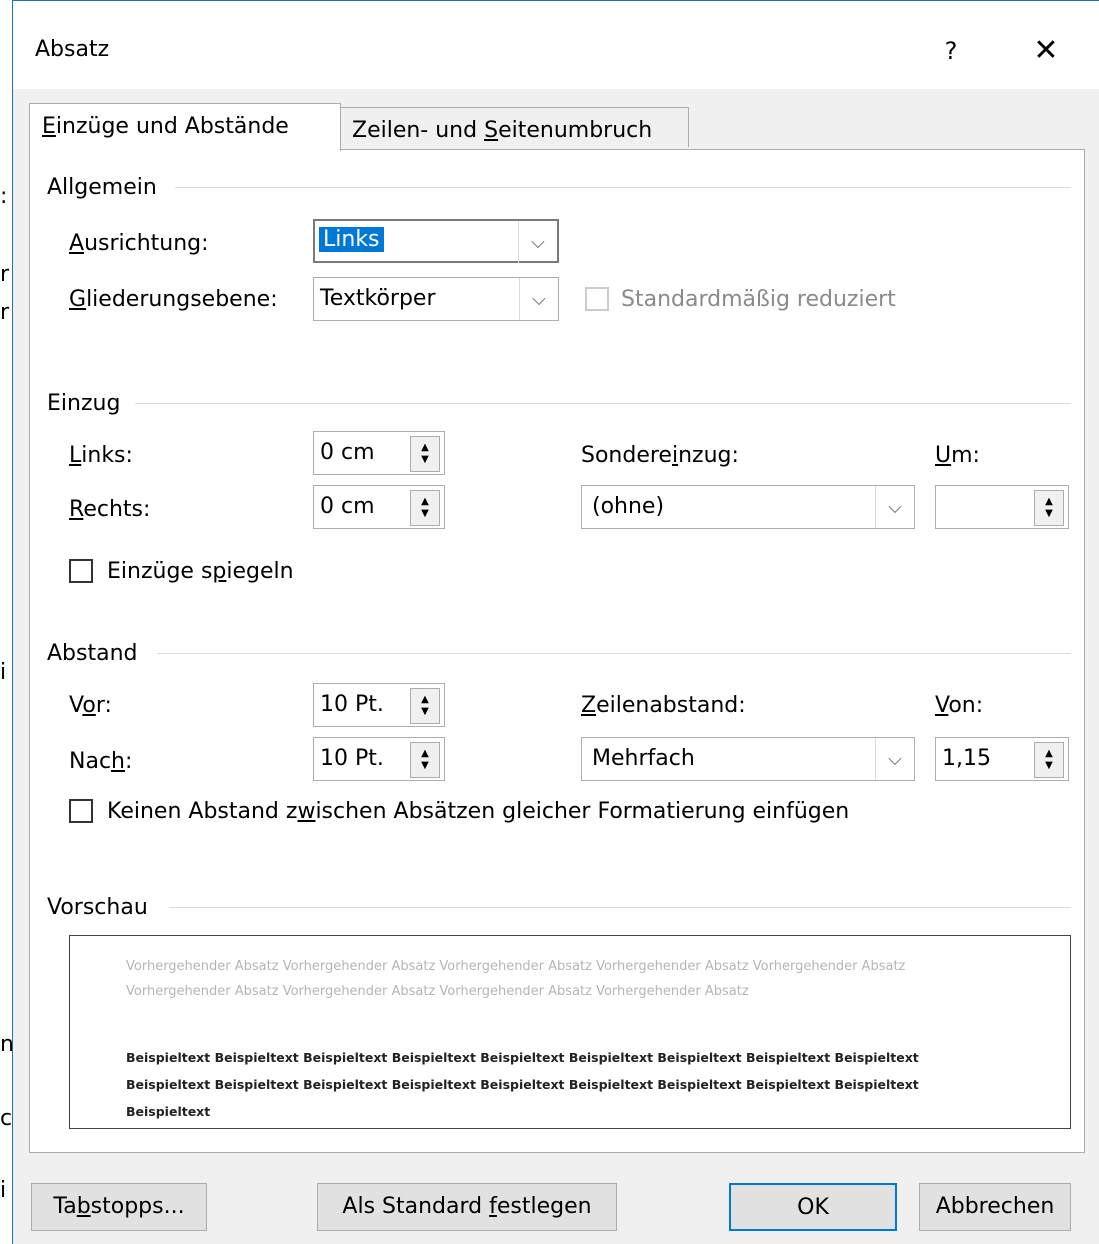 This screenshot has height=1244, width=1099. What do you see at coordinates (379, 453) in the screenshot?
I see `links-einzug-spinner: 0 cm ▲ ▼` at bounding box center [379, 453].